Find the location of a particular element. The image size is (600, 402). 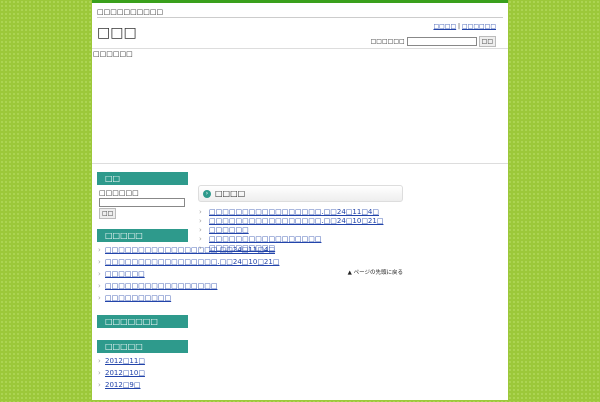

list-item: 2012□9□ is located at coordinates (142, 385).